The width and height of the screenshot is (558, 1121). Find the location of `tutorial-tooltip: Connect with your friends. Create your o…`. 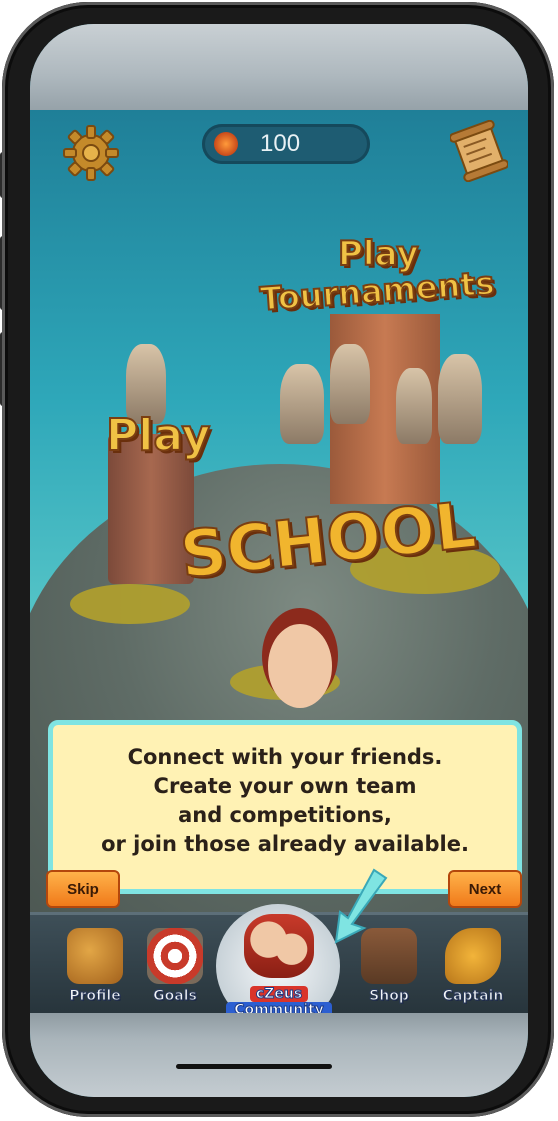

tutorial-tooltip: Connect with your friends. Create your o… is located at coordinates (285, 807).